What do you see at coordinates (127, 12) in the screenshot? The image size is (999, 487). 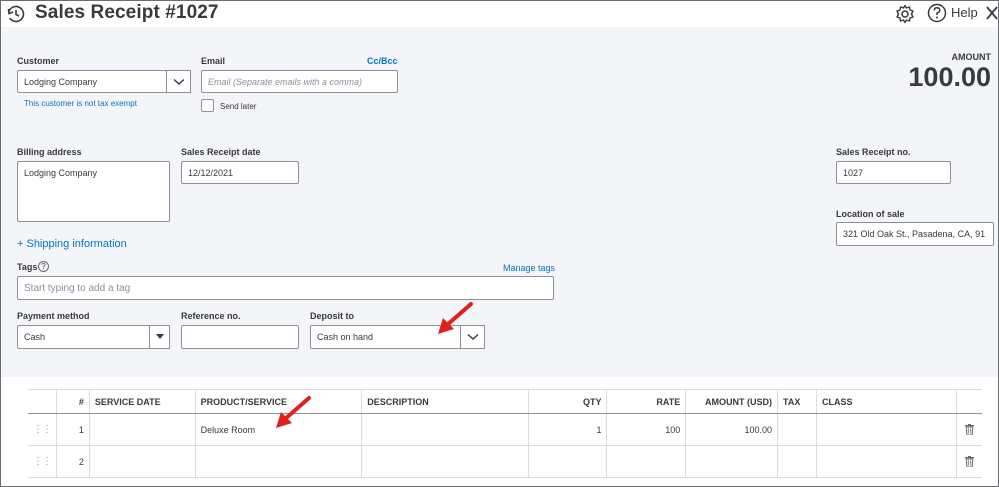 I see `page-title: Sales Receipt #1027` at bounding box center [127, 12].